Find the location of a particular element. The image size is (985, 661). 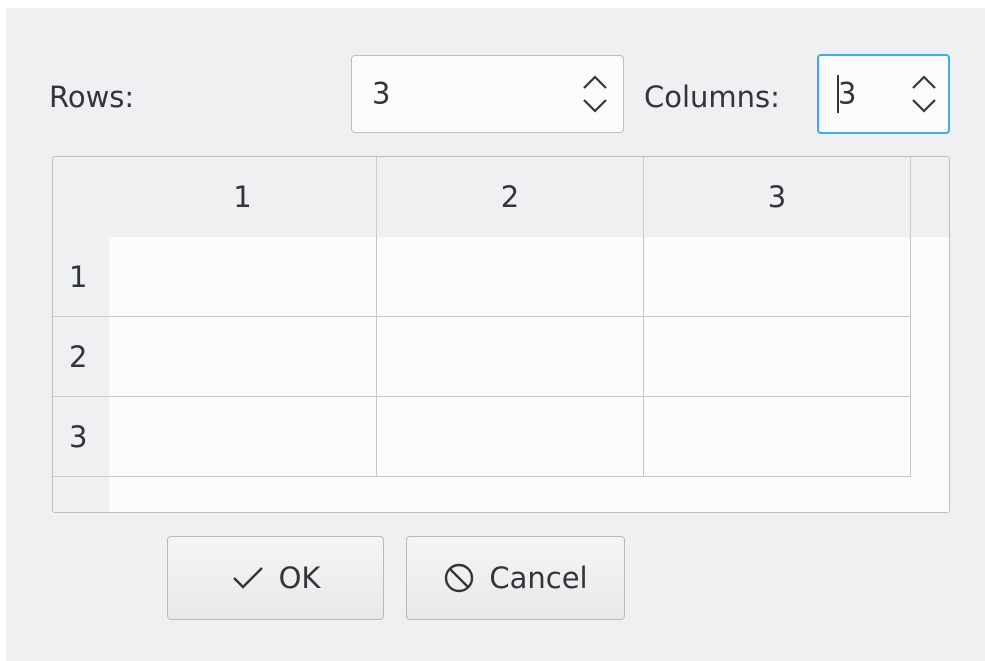

cancel-circle-icon is located at coordinates (459, 578).